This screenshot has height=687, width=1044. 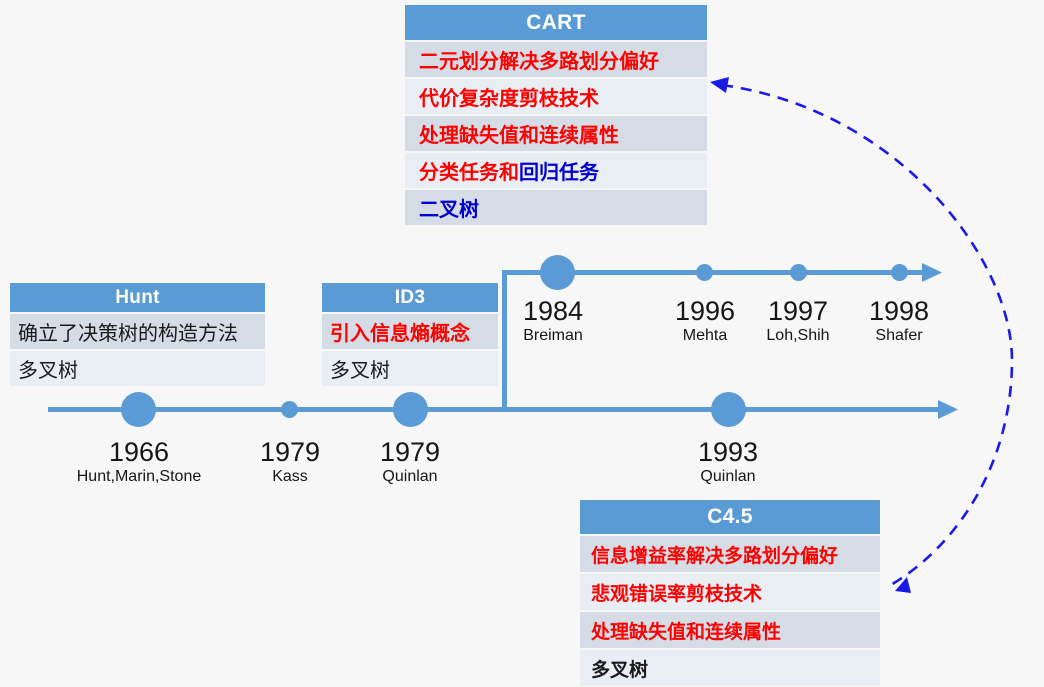 I want to click on timeline-dot-1979-kass, so click(x=289, y=409).